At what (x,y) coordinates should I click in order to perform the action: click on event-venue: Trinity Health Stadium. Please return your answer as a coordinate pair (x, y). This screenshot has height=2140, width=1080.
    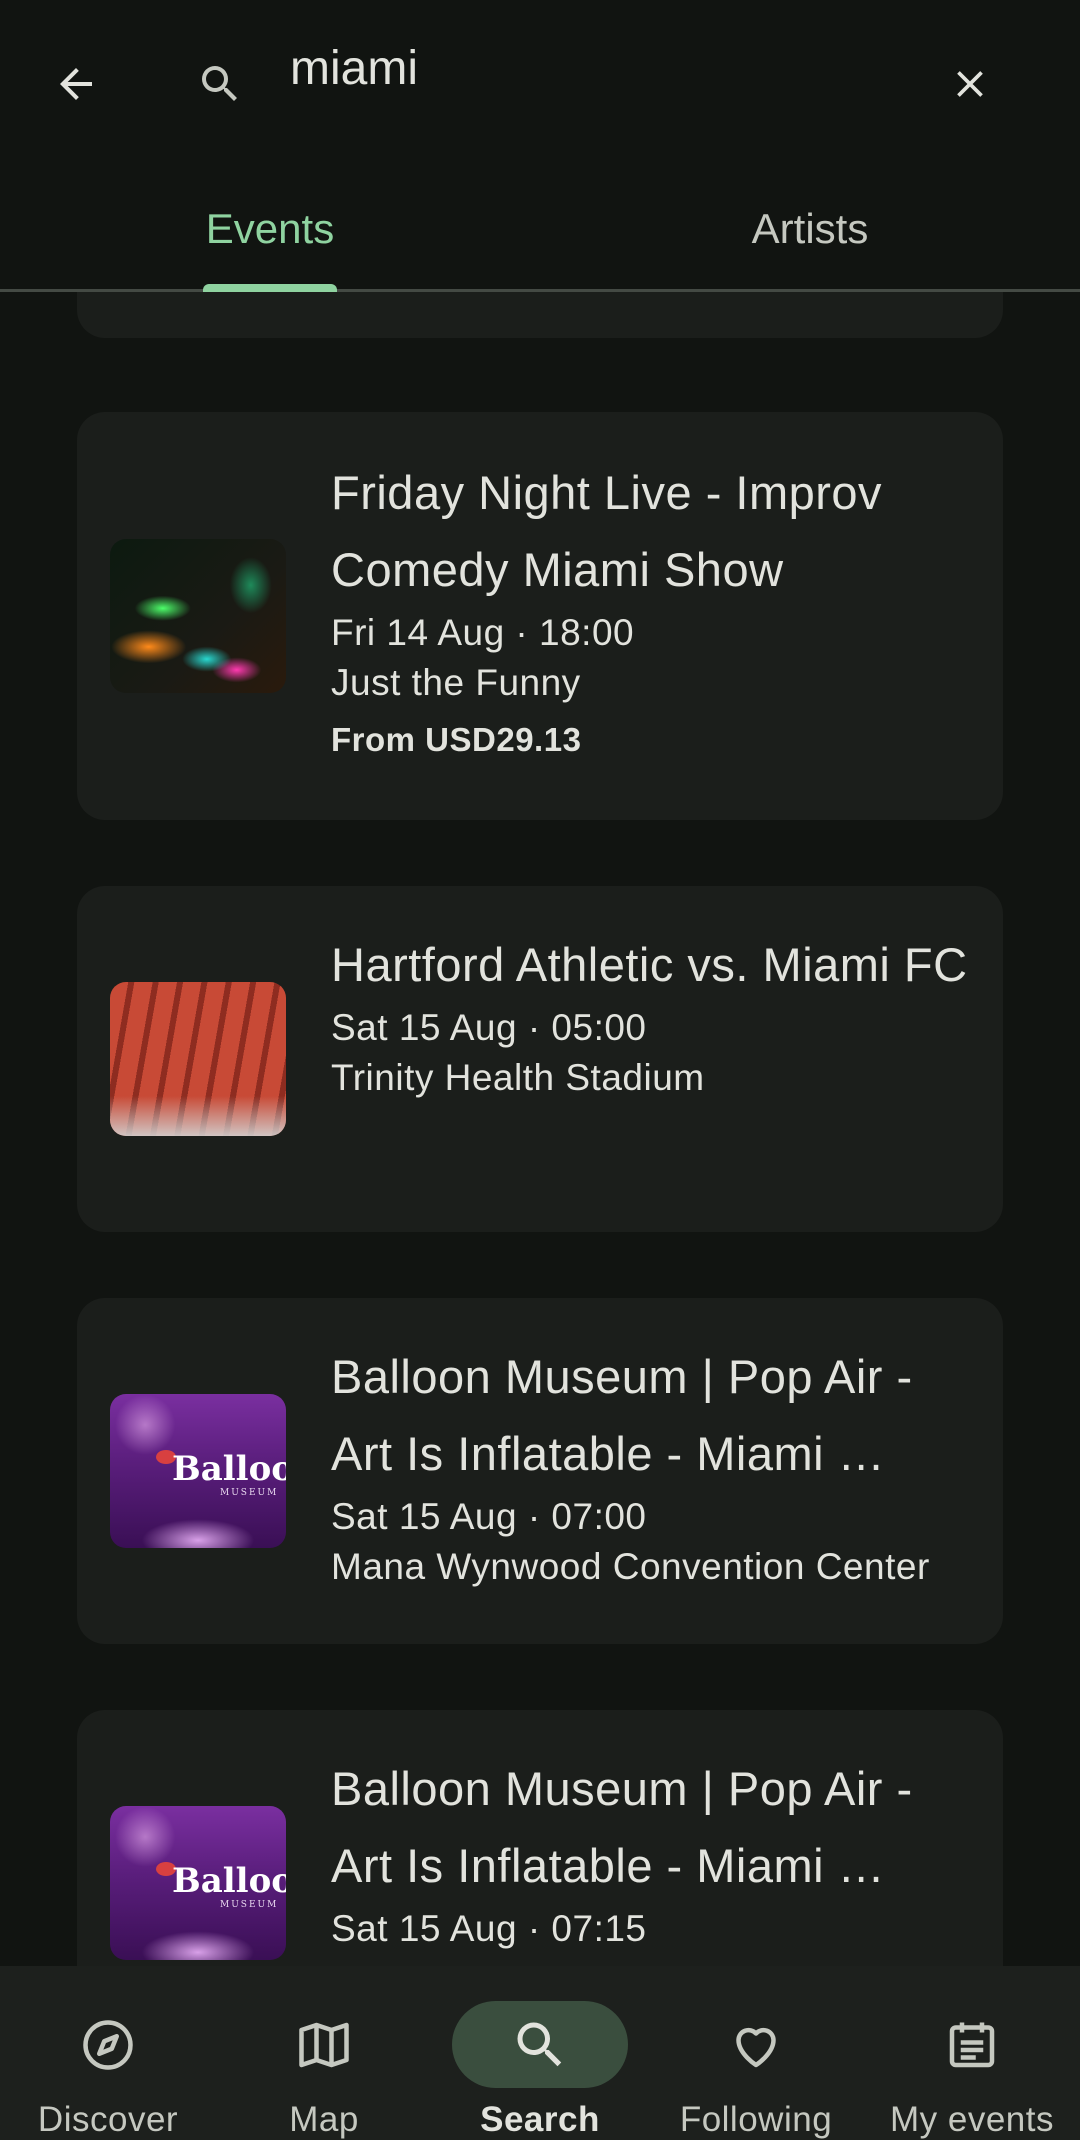
    Looking at the image, I should click on (518, 1077).